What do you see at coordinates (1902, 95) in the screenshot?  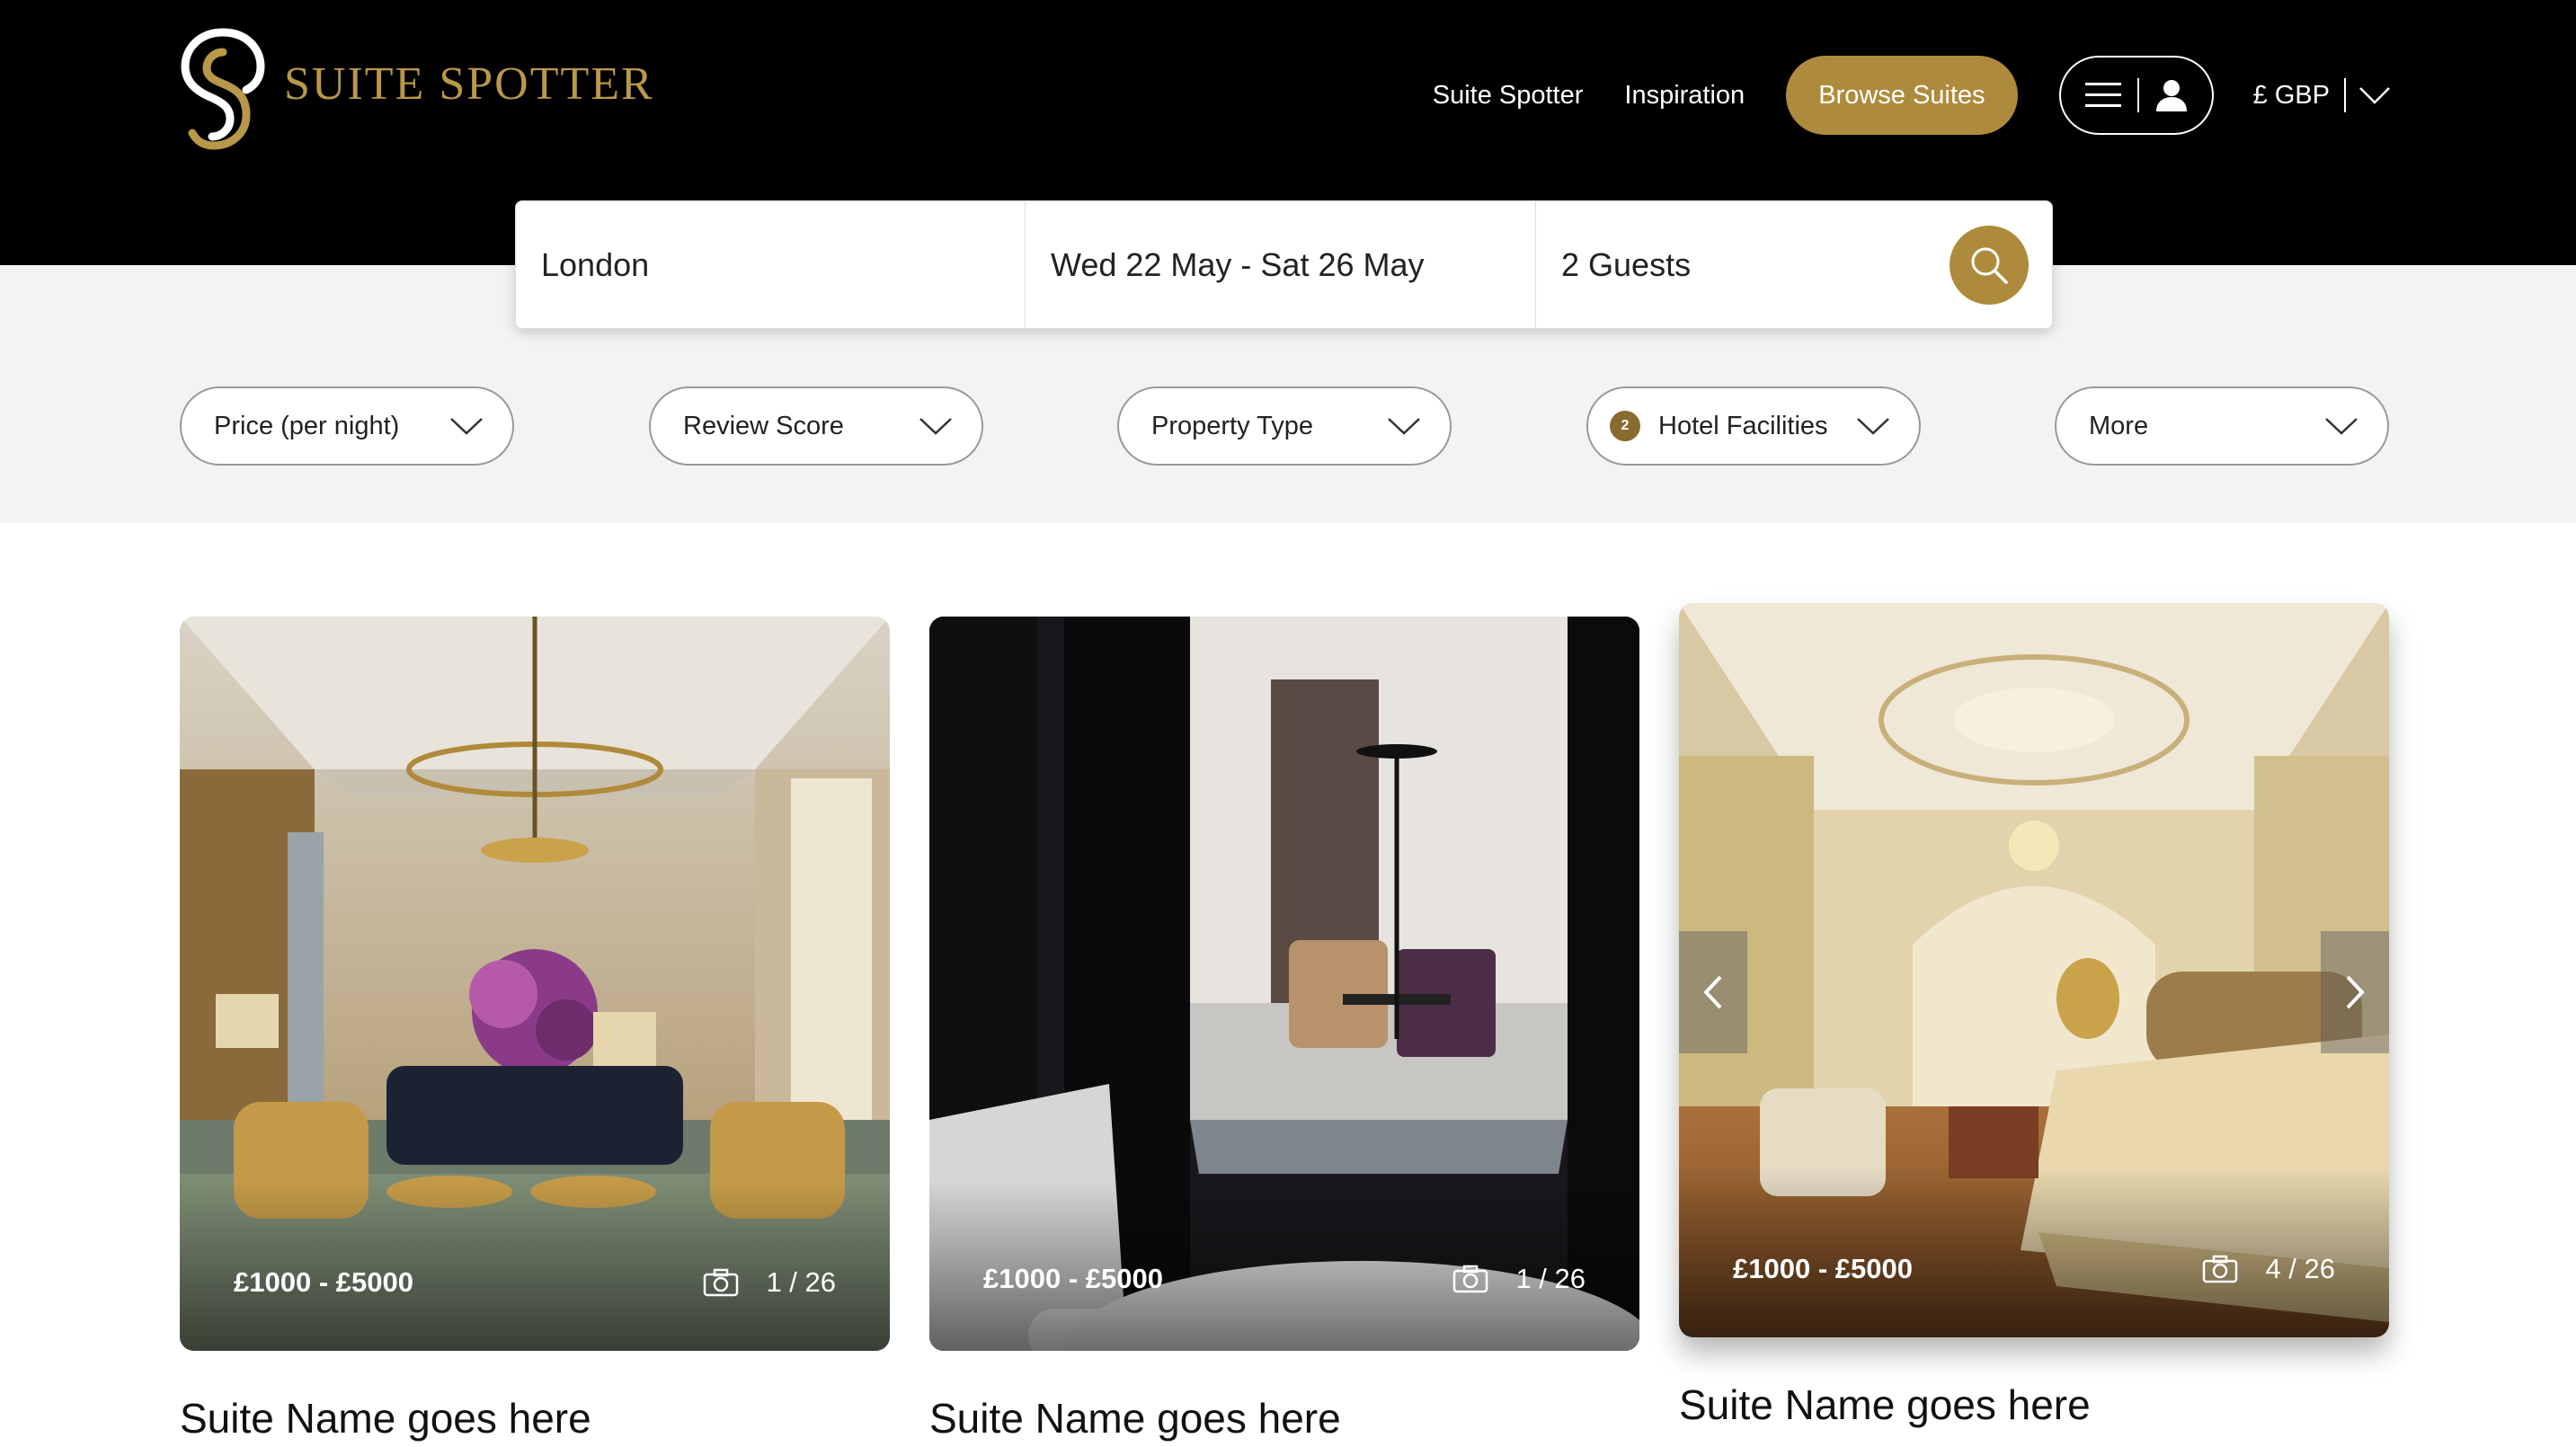 I see `browse-suites-button: Browse Suites` at bounding box center [1902, 95].